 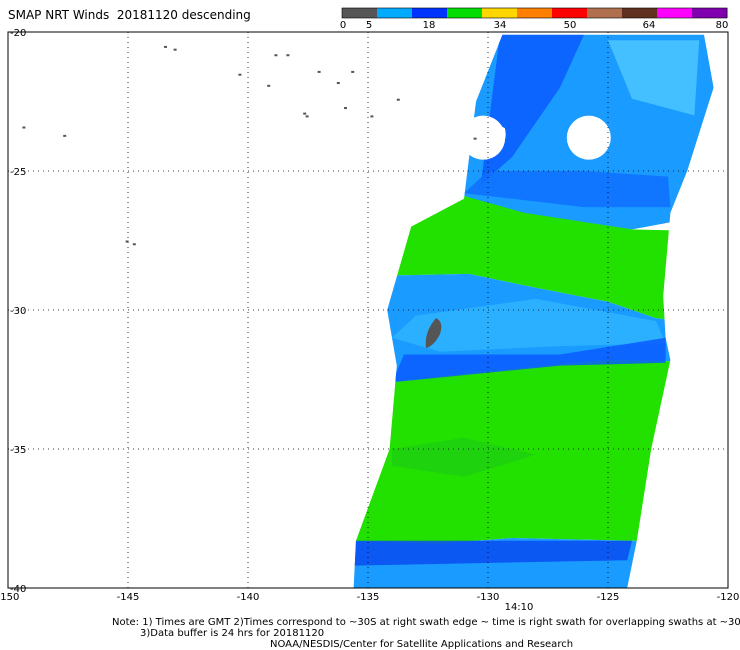 I want to click on x-tick-label: -135, so click(x=368, y=597).